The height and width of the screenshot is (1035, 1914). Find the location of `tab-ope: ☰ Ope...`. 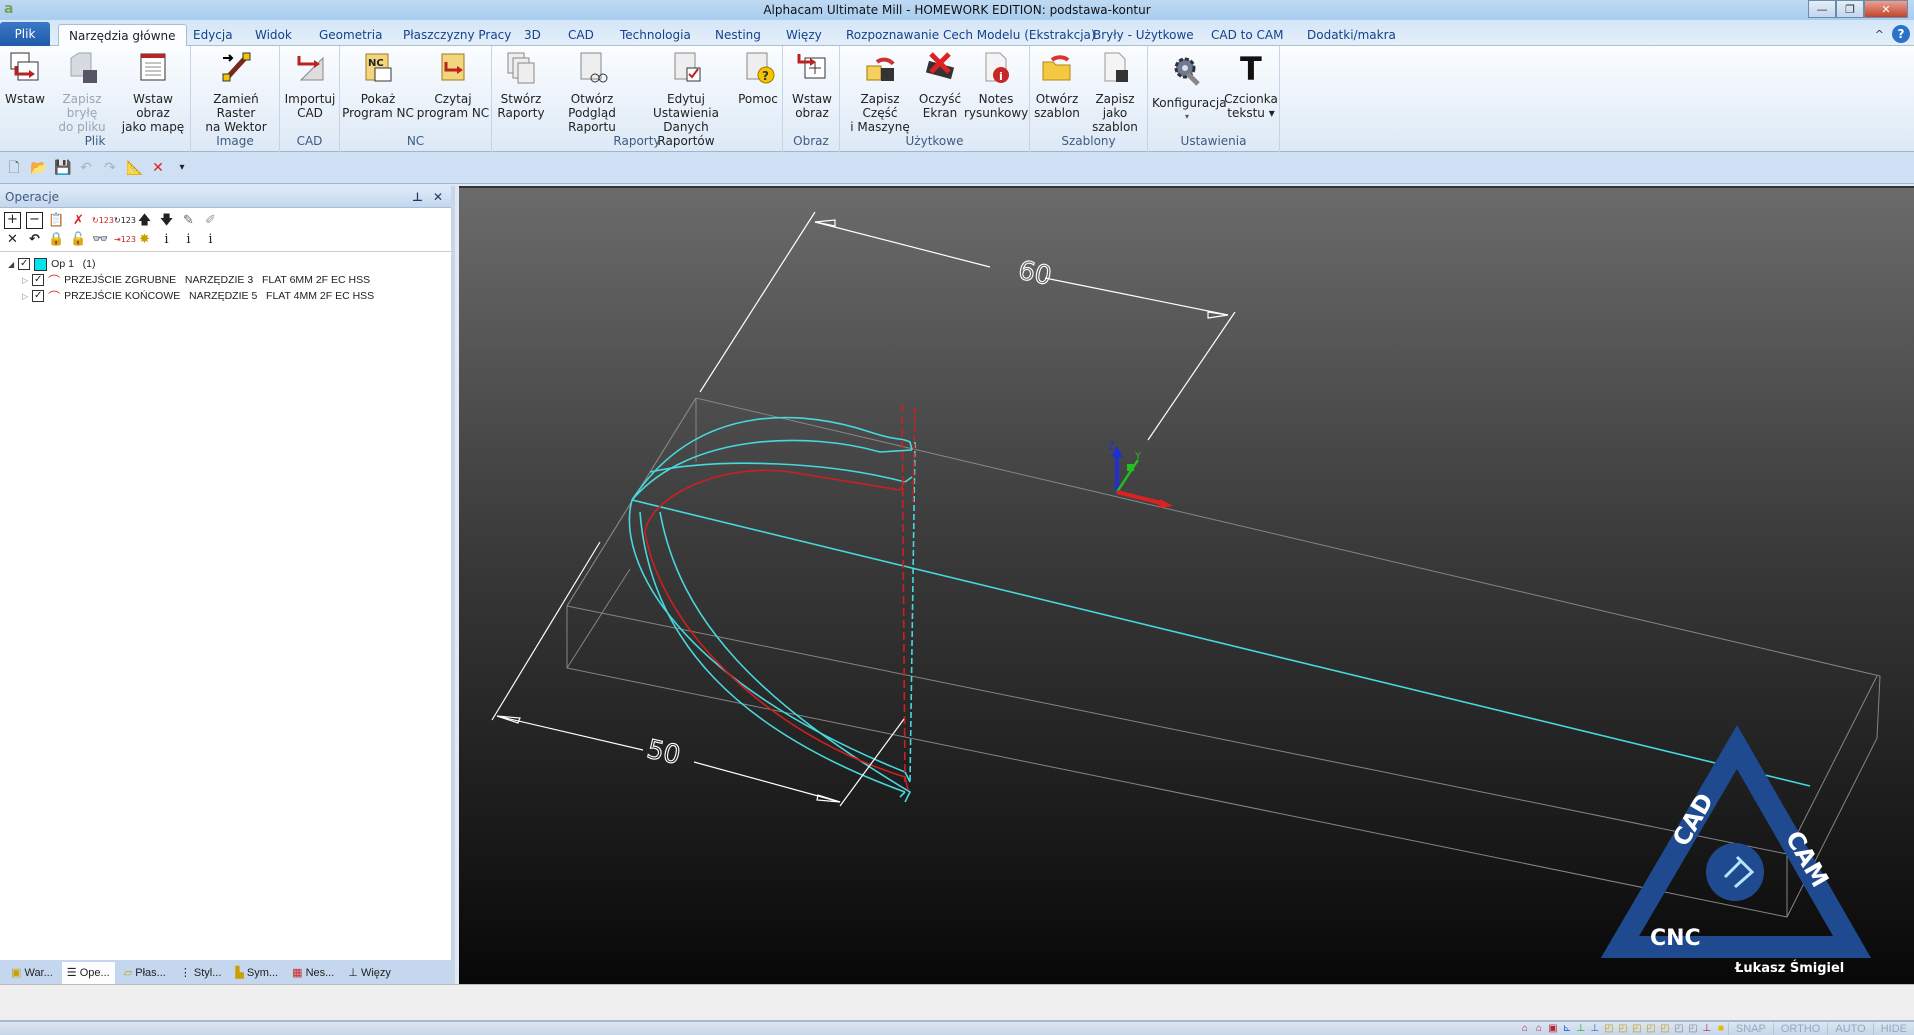

tab-ope: ☰ Ope... is located at coordinates (88, 973).